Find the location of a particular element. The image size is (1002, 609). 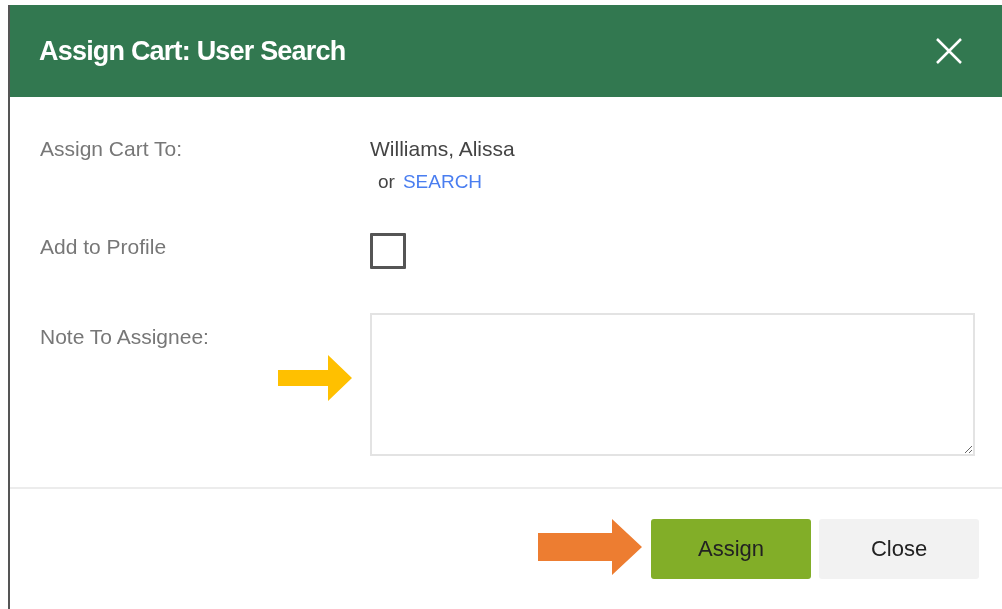

note-field is located at coordinates (672, 384).